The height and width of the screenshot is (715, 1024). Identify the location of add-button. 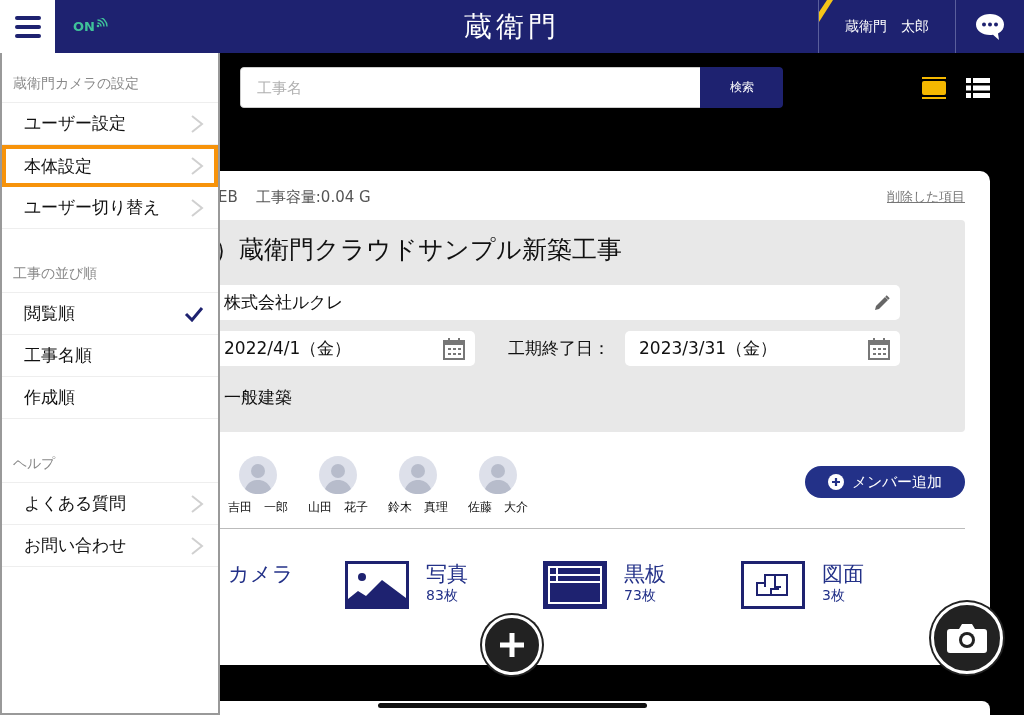
(512, 645).